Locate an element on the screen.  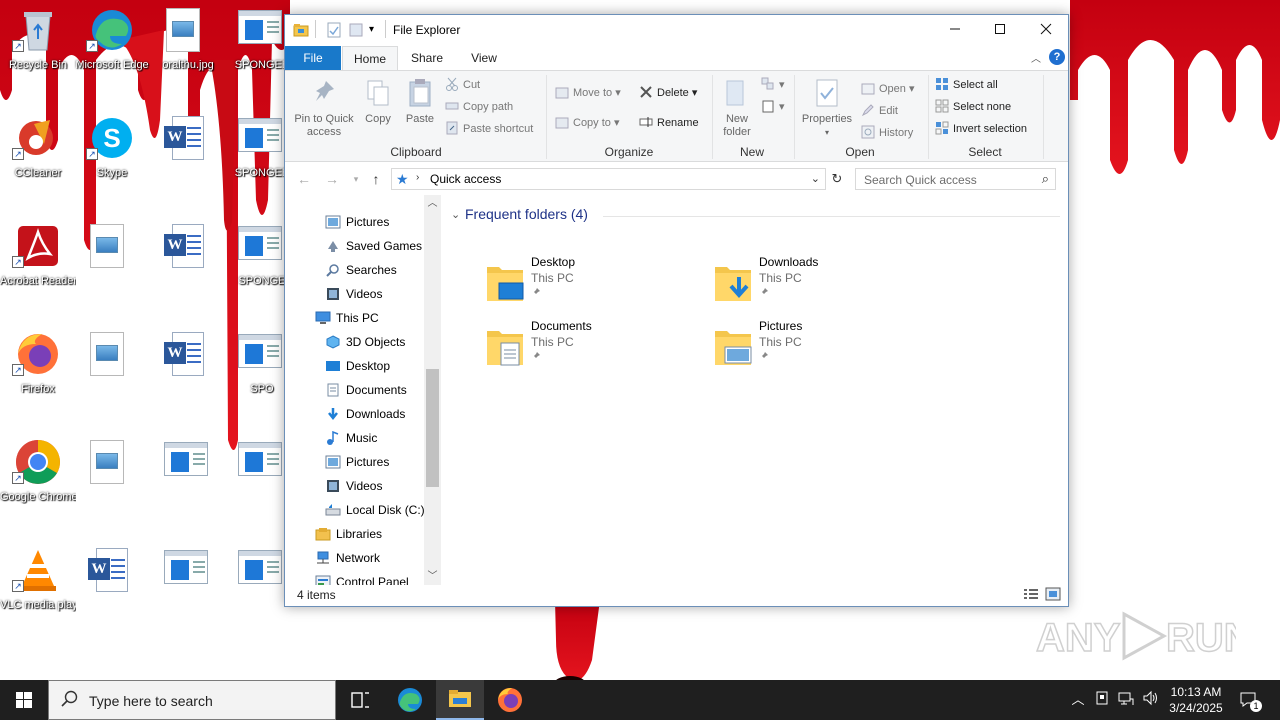
new-folder-qa-icon is located at coordinates (356, 31).